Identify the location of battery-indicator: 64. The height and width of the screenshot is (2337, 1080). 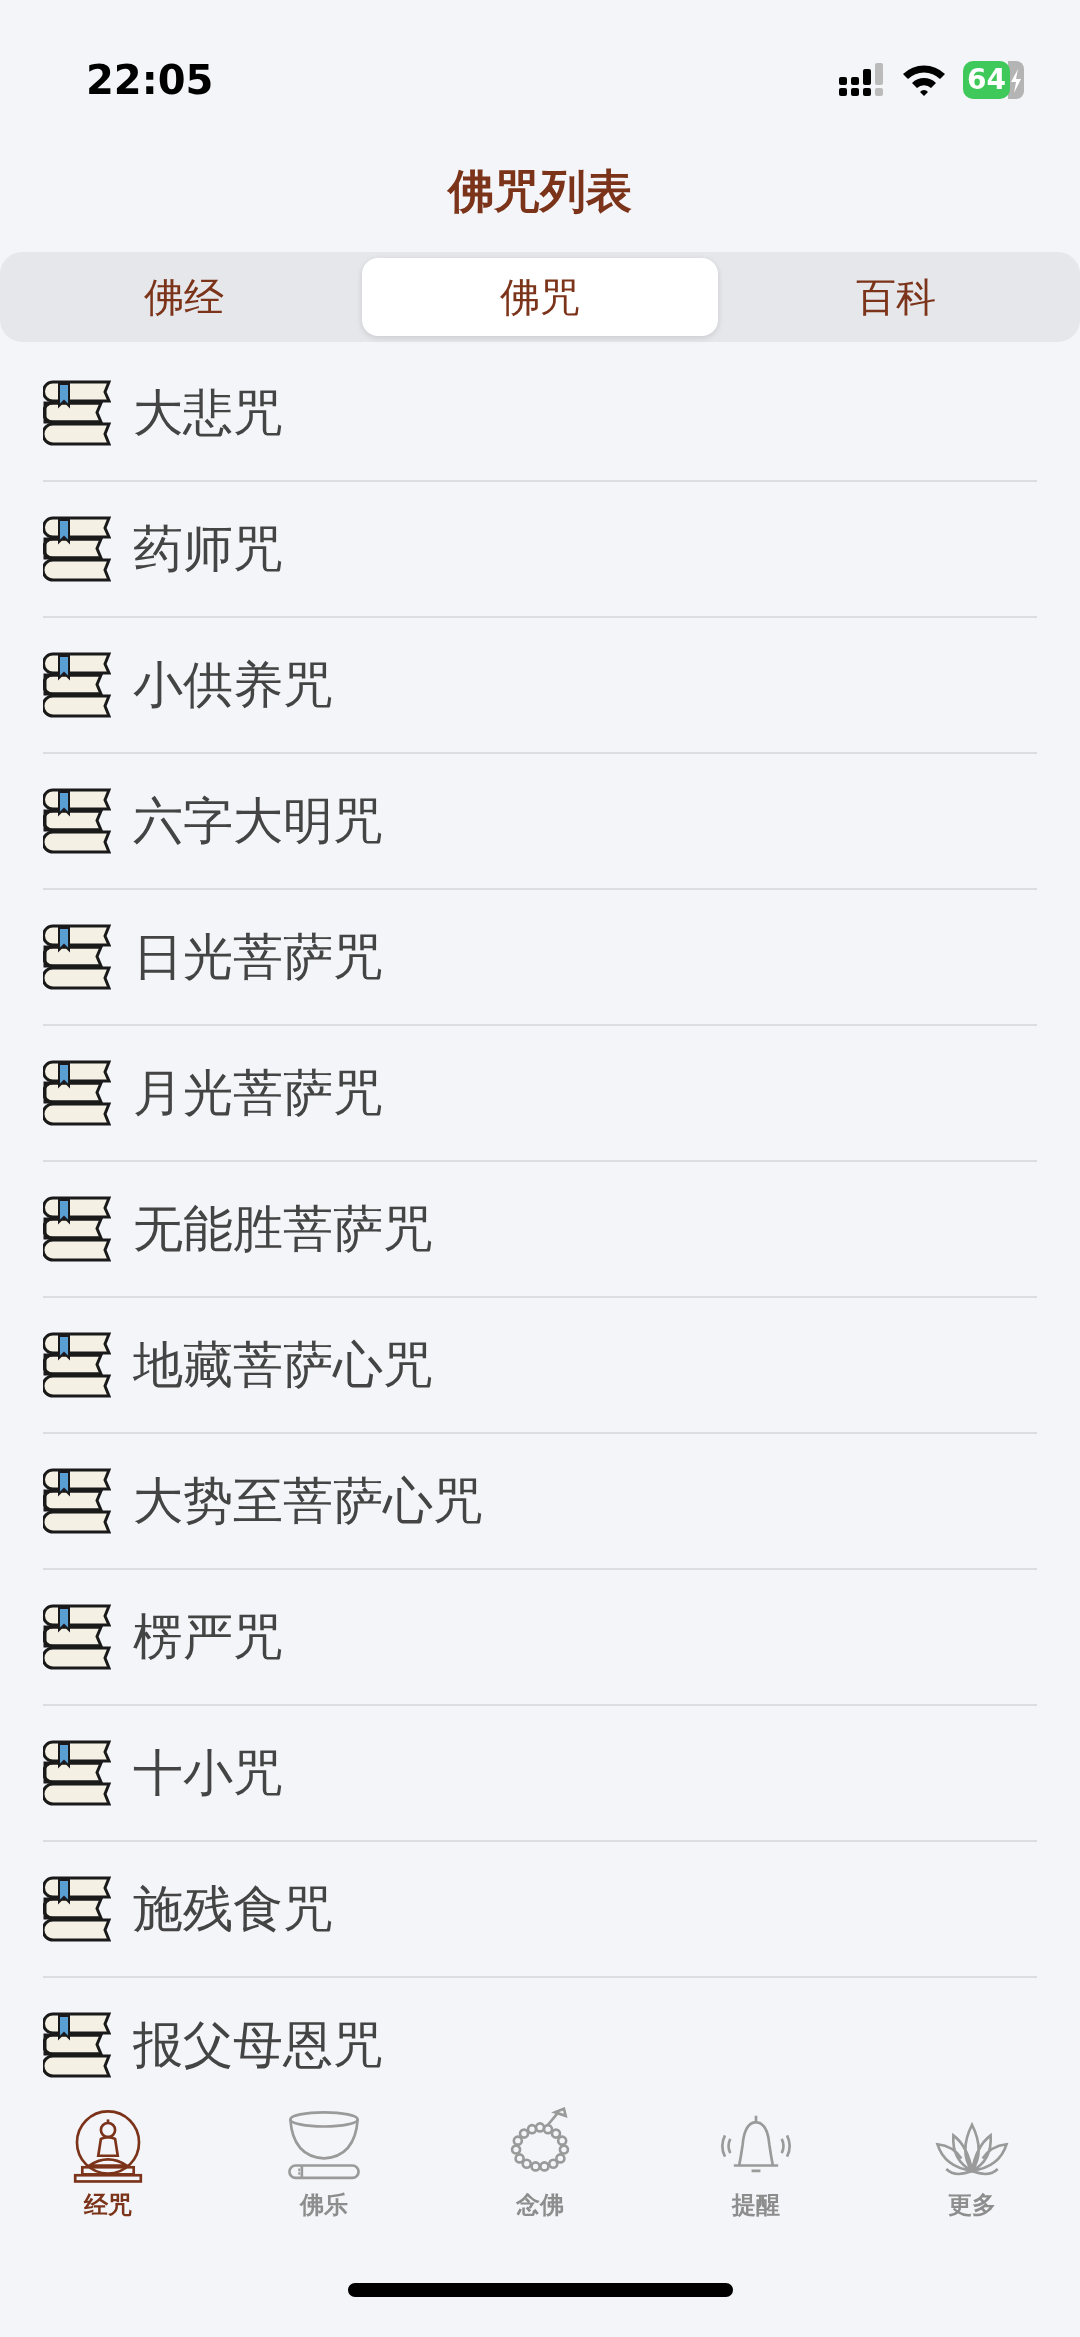
(986, 80).